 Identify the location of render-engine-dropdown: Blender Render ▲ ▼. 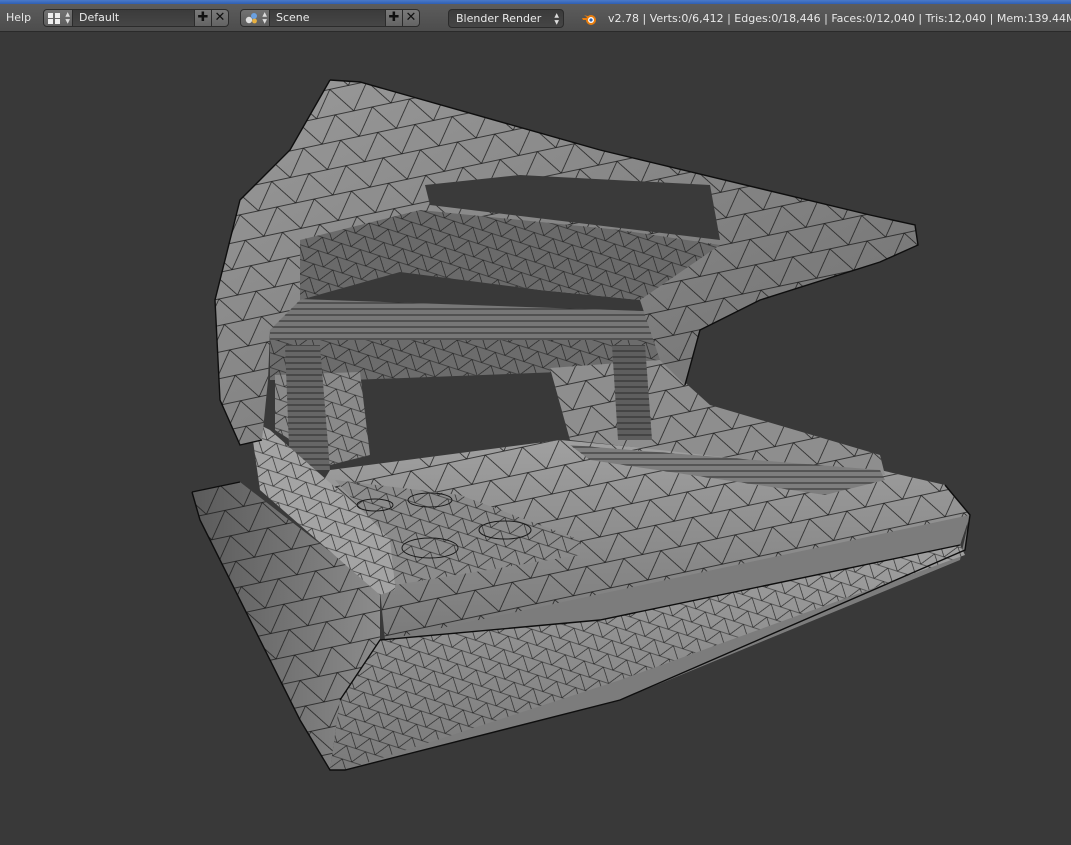
(506, 18).